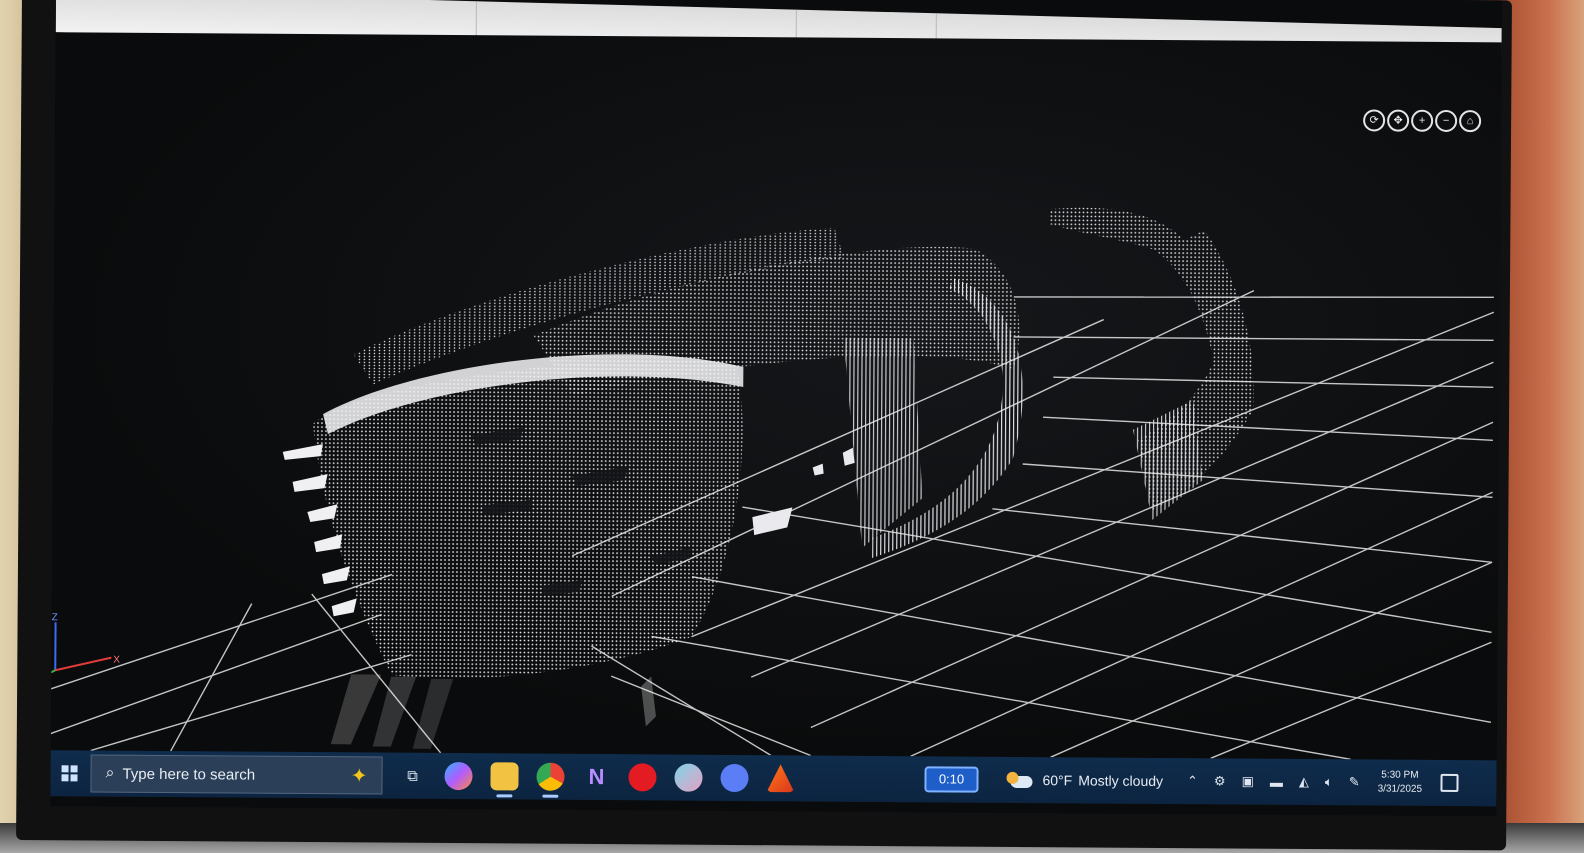 Image resolution: width=1584 pixels, height=853 pixels. I want to click on red-app-icon, so click(642, 777).